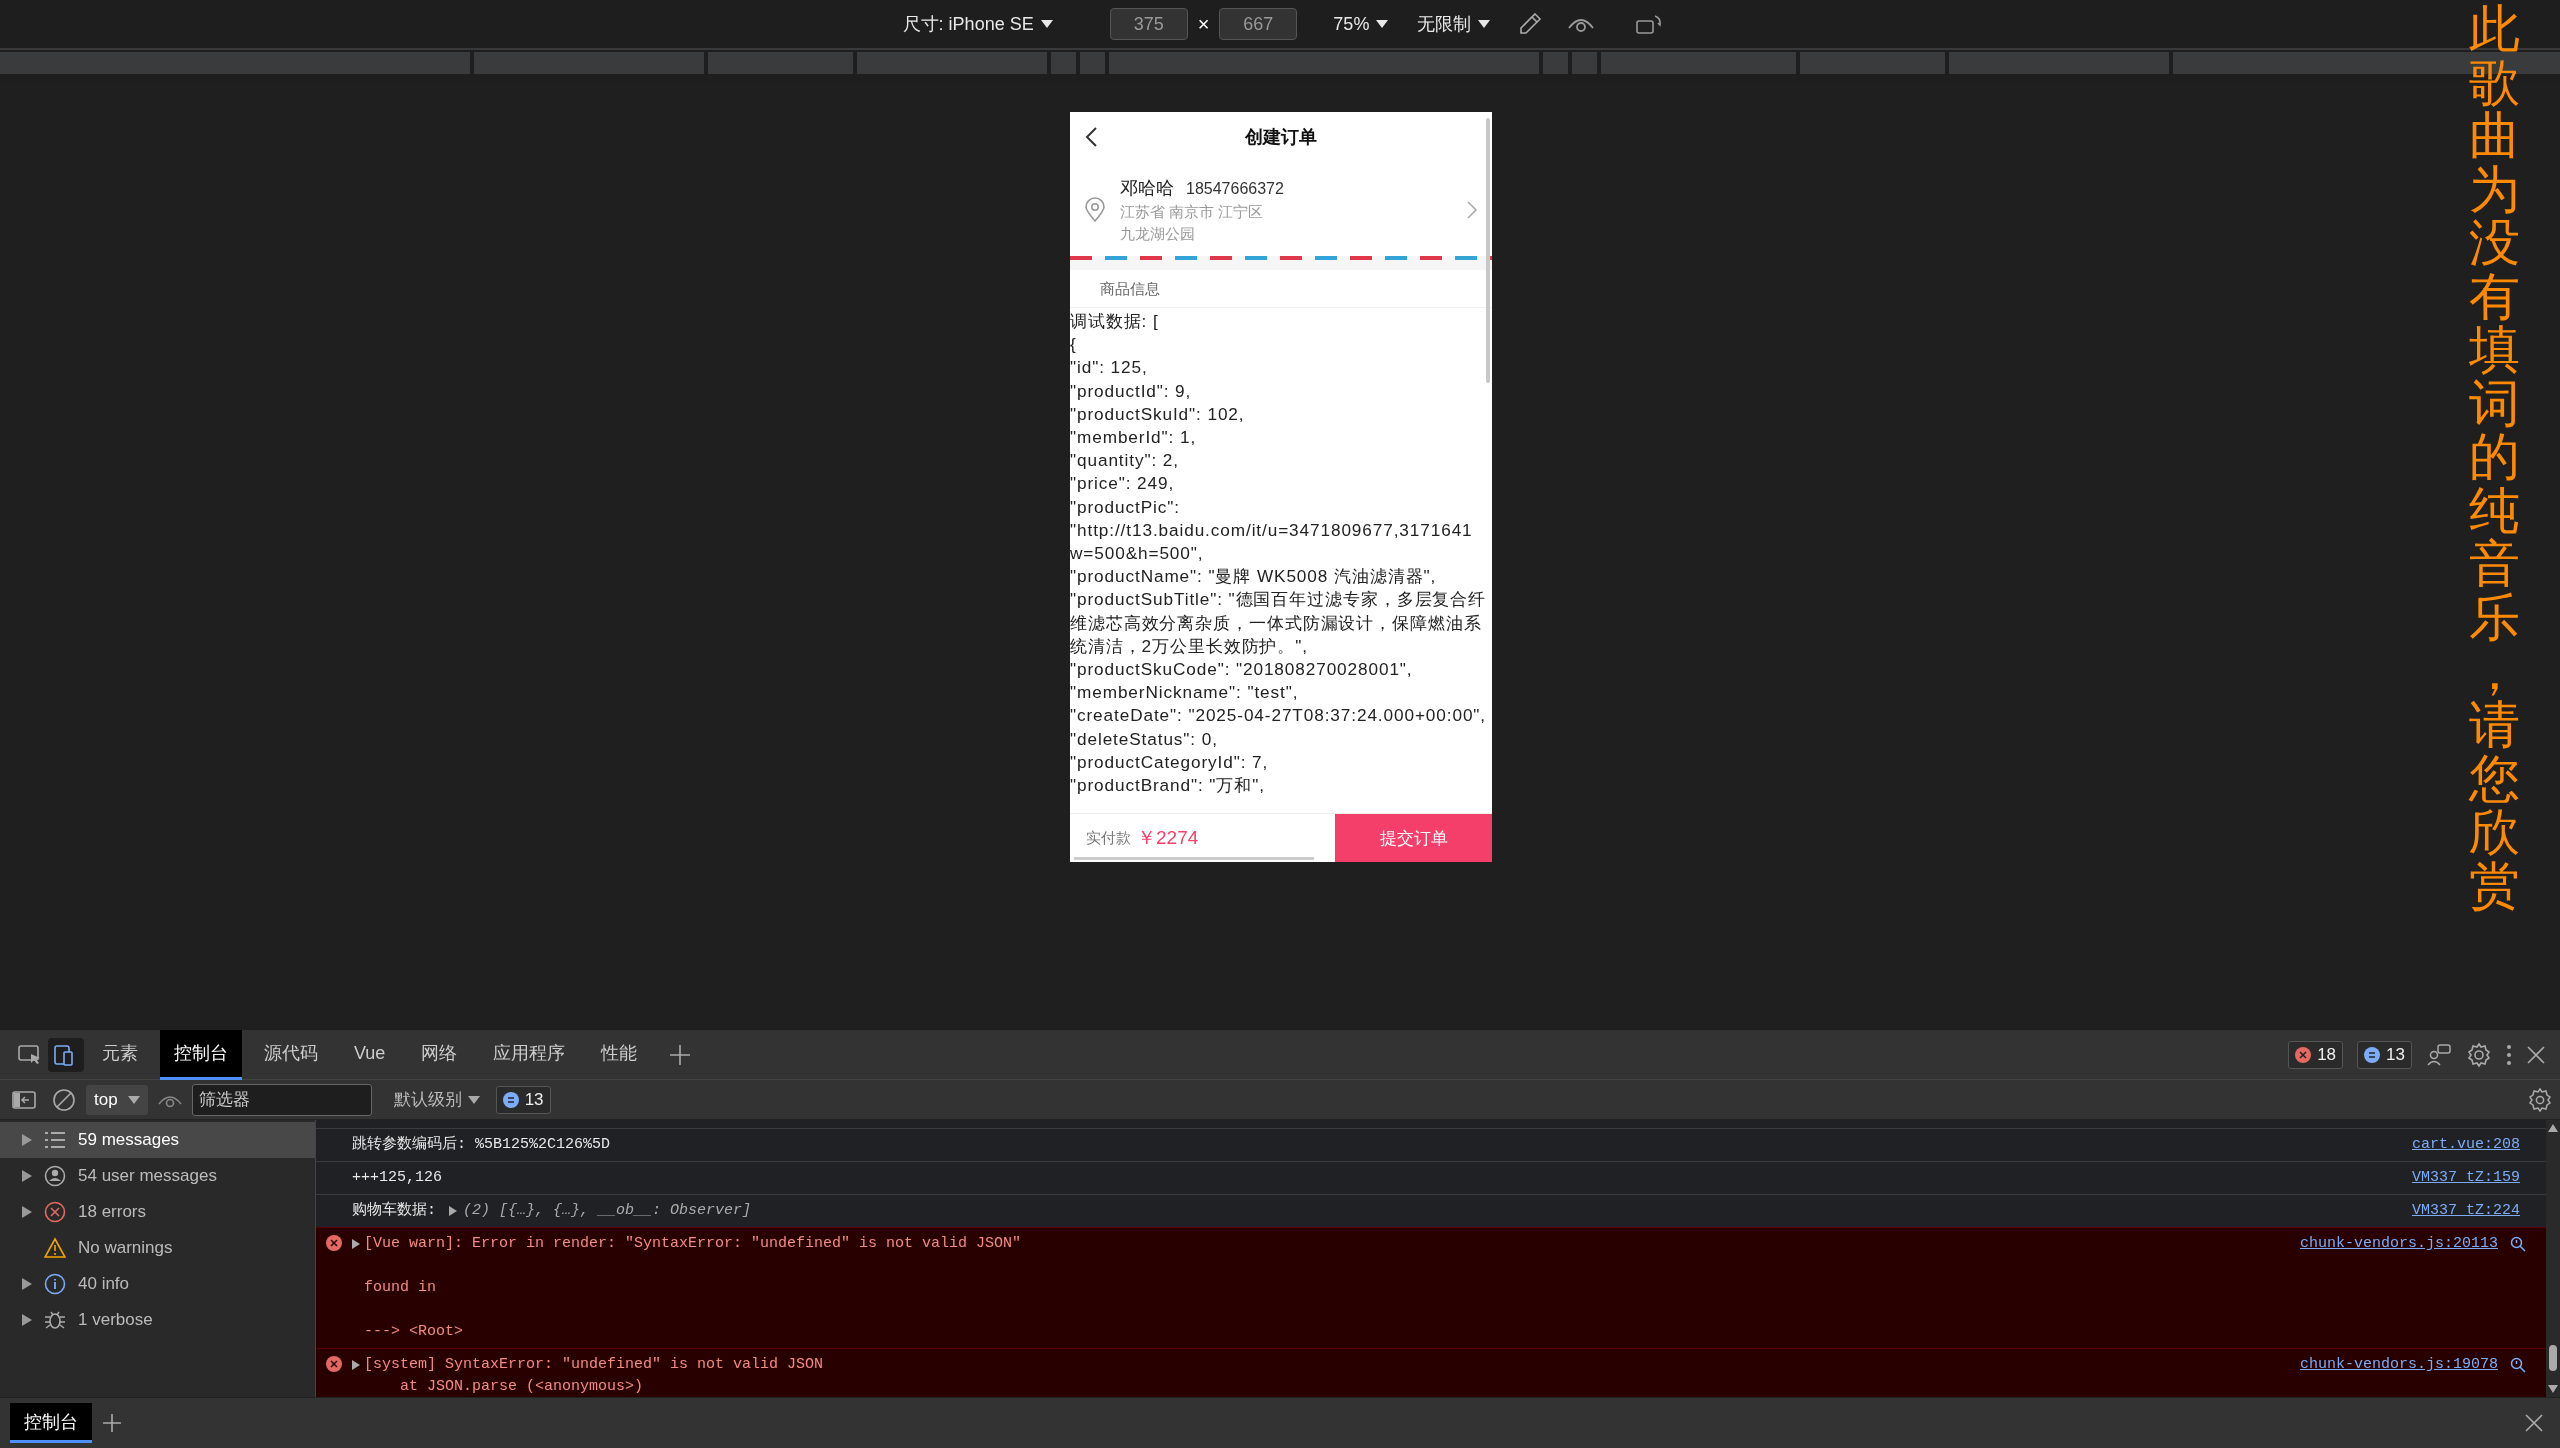  What do you see at coordinates (1192, 212) in the screenshot?
I see `address-region: 江苏省 南京市 江宁区` at bounding box center [1192, 212].